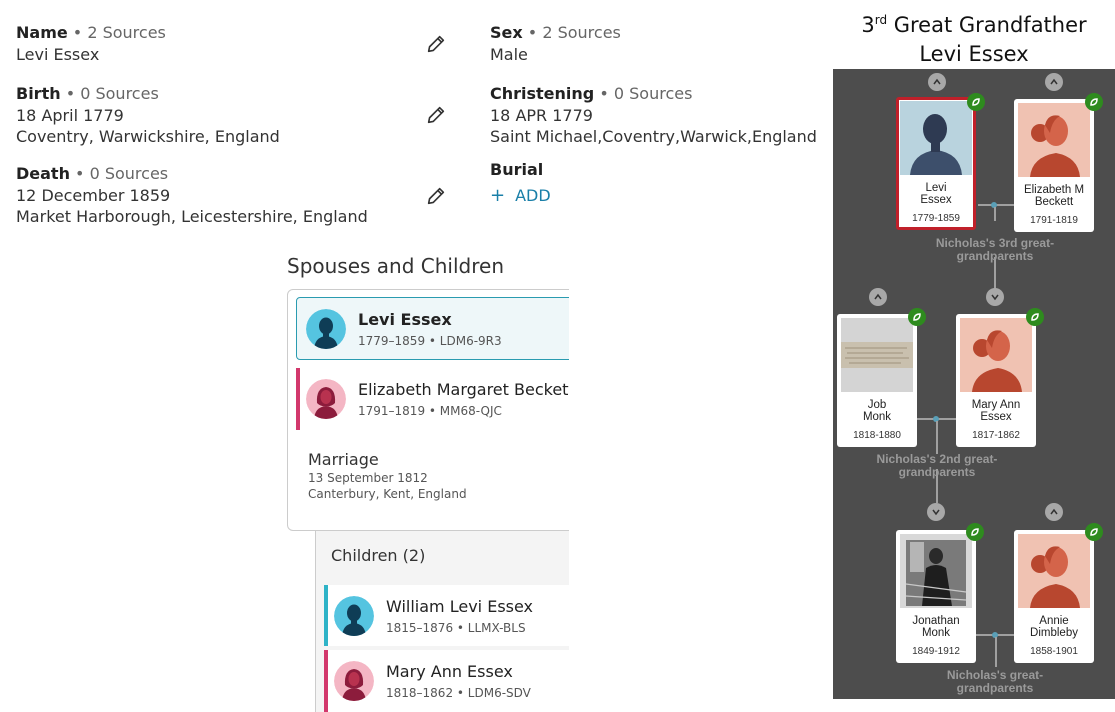  What do you see at coordinates (936, 138) in the screenshot?
I see `male-portrait-icon` at bounding box center [936, 138].